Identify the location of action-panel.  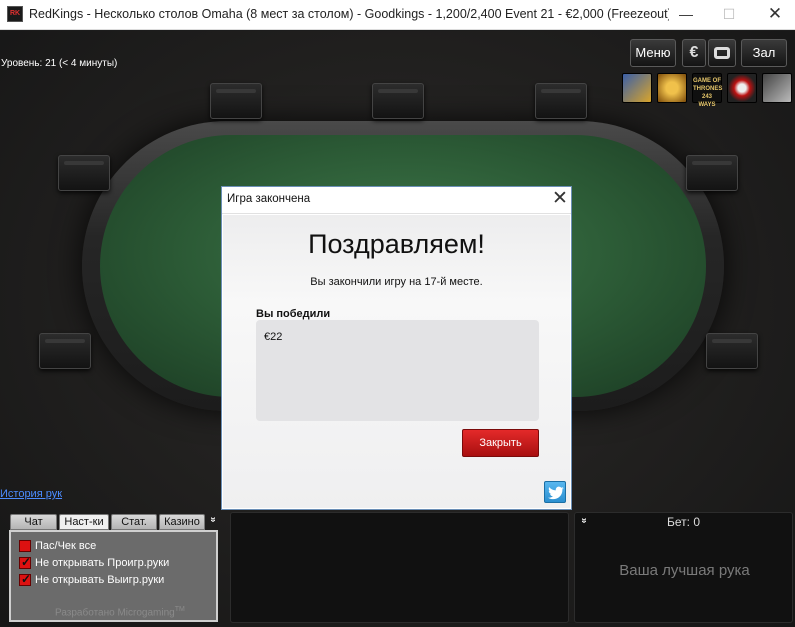
(399, 567).